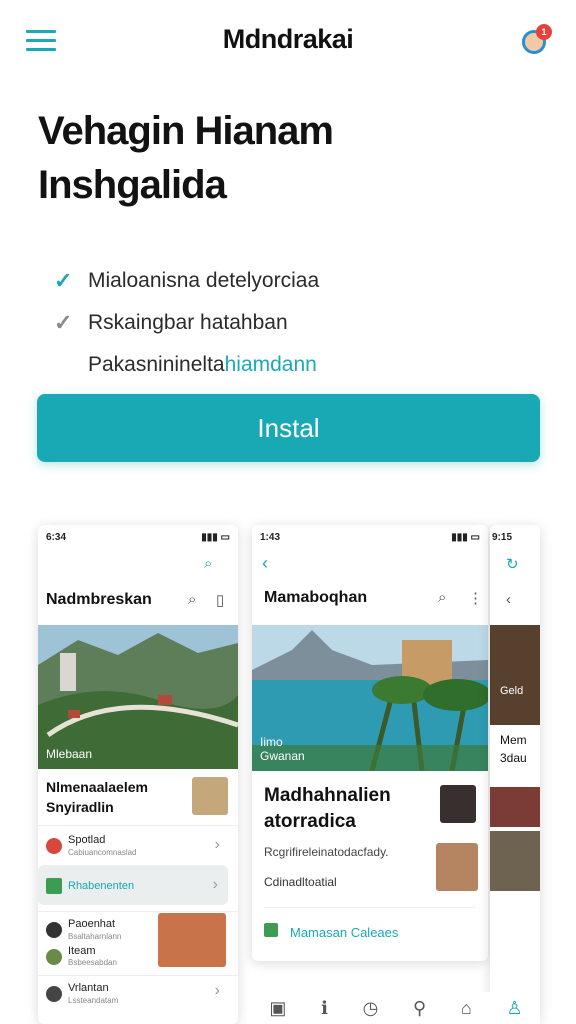 This screenshot has height=1024, width=576. I want to click on clock-icon: ◷, so click(371, 1008).